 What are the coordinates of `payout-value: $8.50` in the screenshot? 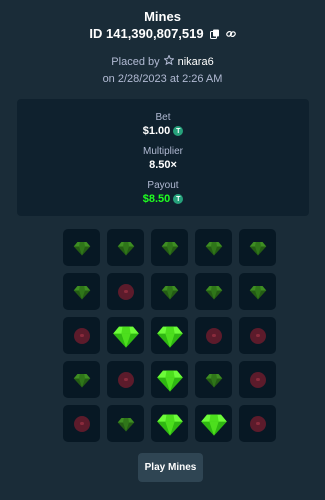 It's located at (156, 199).